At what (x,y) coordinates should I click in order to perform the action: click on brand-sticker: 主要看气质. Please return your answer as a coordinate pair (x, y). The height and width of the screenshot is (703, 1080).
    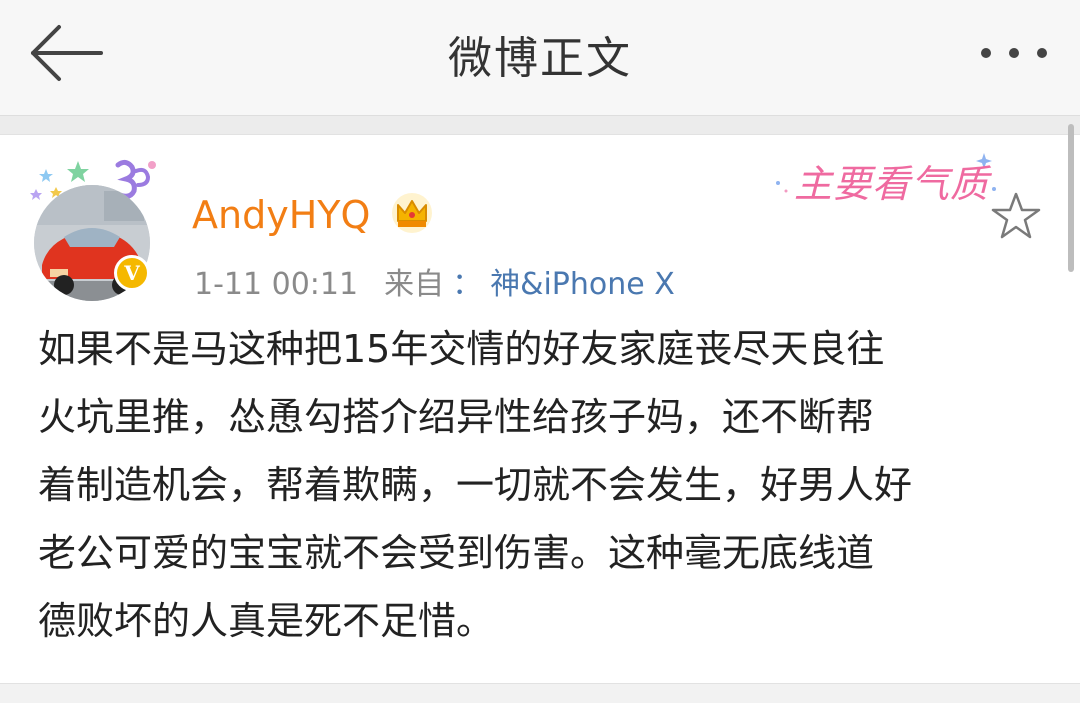
    Looking at the image, I should click on (887, 177).